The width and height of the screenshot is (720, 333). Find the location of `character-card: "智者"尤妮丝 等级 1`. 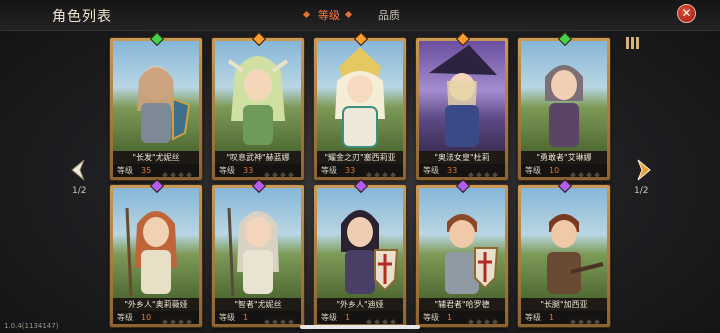

character-card: "智者"尤妮丝 等级 1 is located at coordinates (258, 252).